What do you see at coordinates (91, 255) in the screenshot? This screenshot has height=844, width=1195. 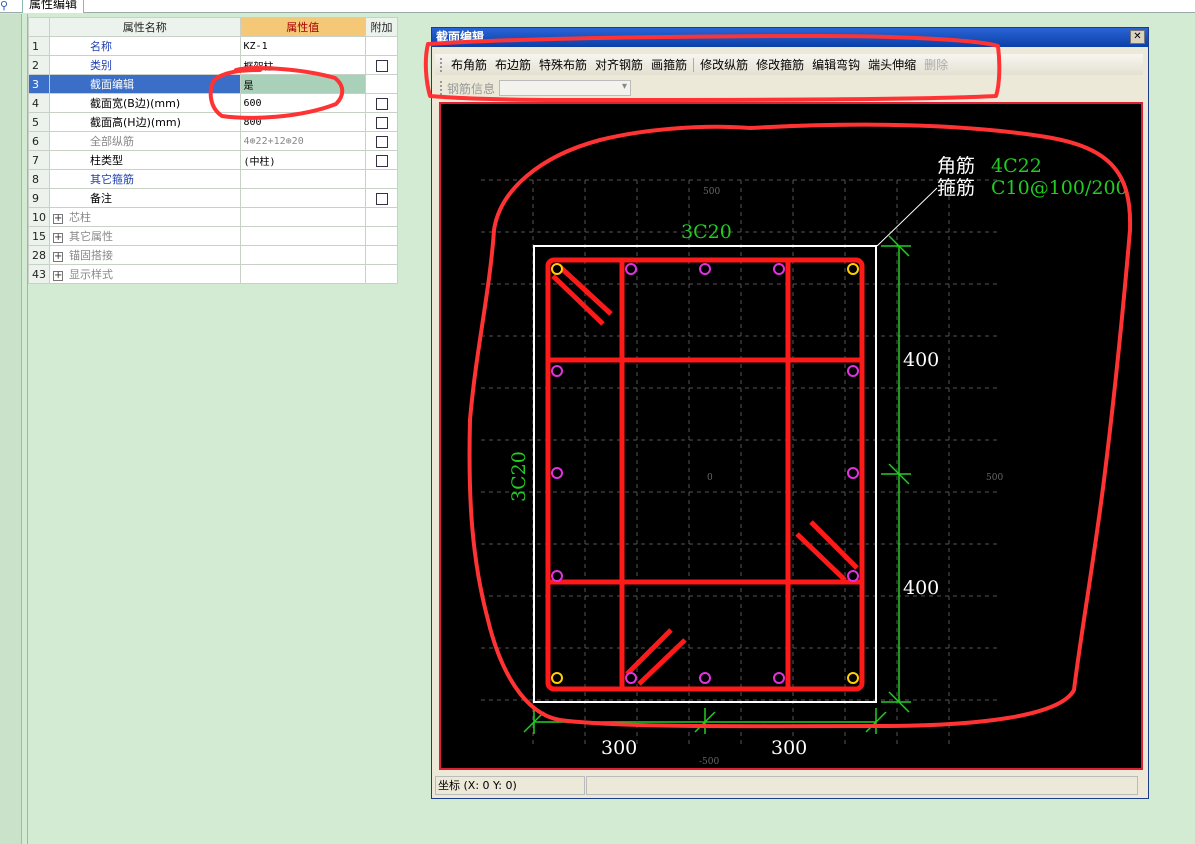 I see `group-label: 锚固搭接` at bounding box center [91, 255].